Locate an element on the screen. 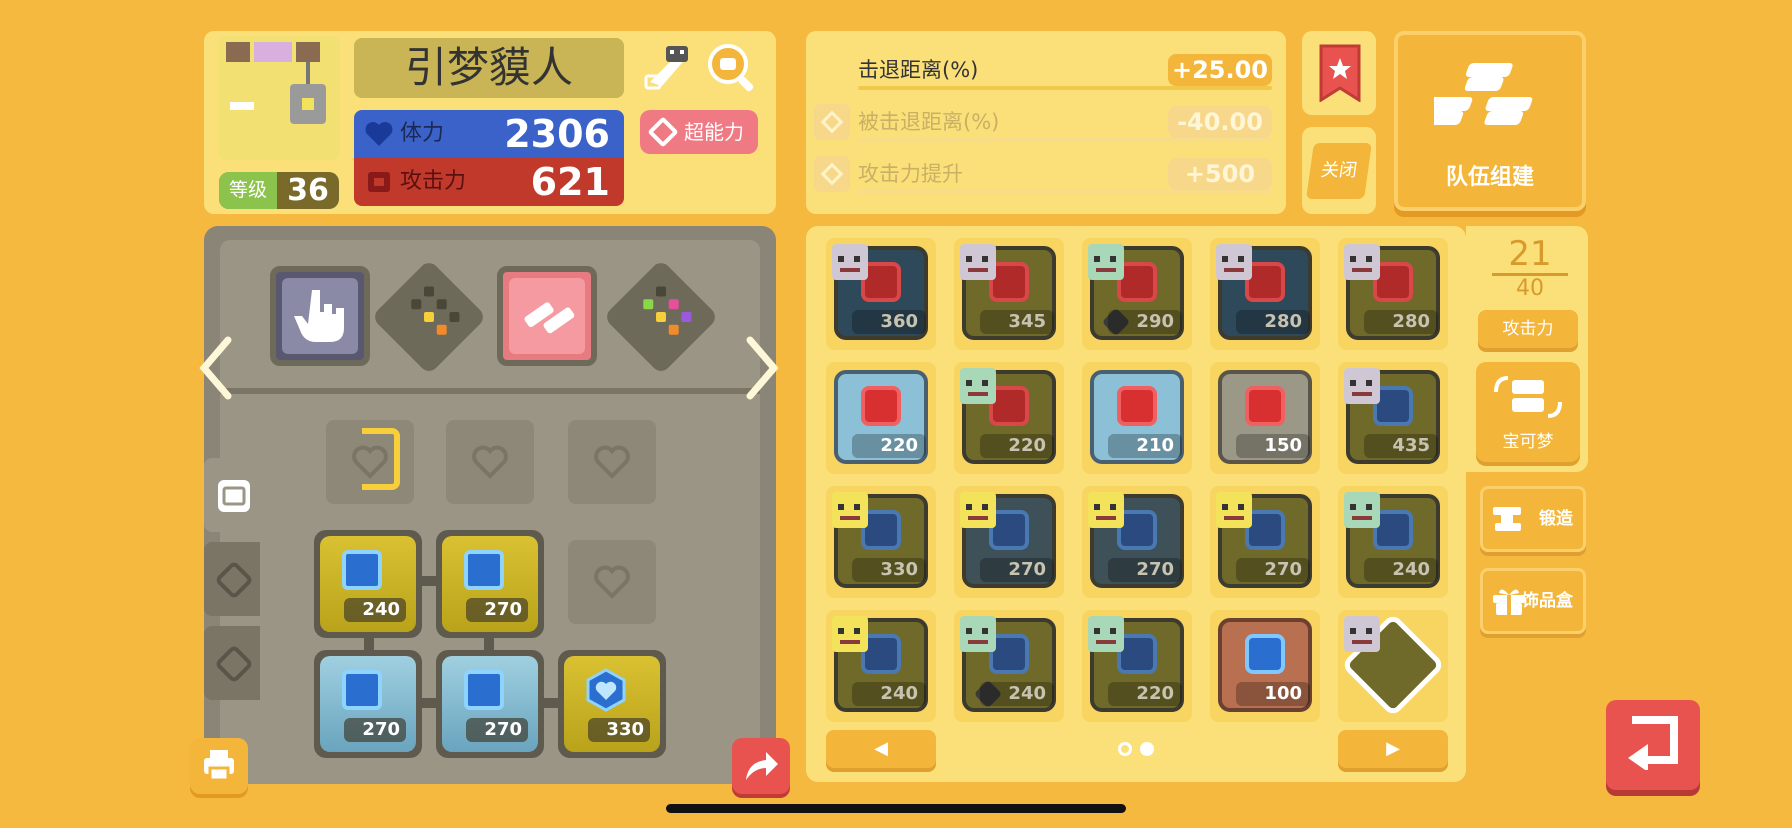 This screenshot has width=1792, height=828. prev-page-button: ◀ is located at coordinates (881, 749).